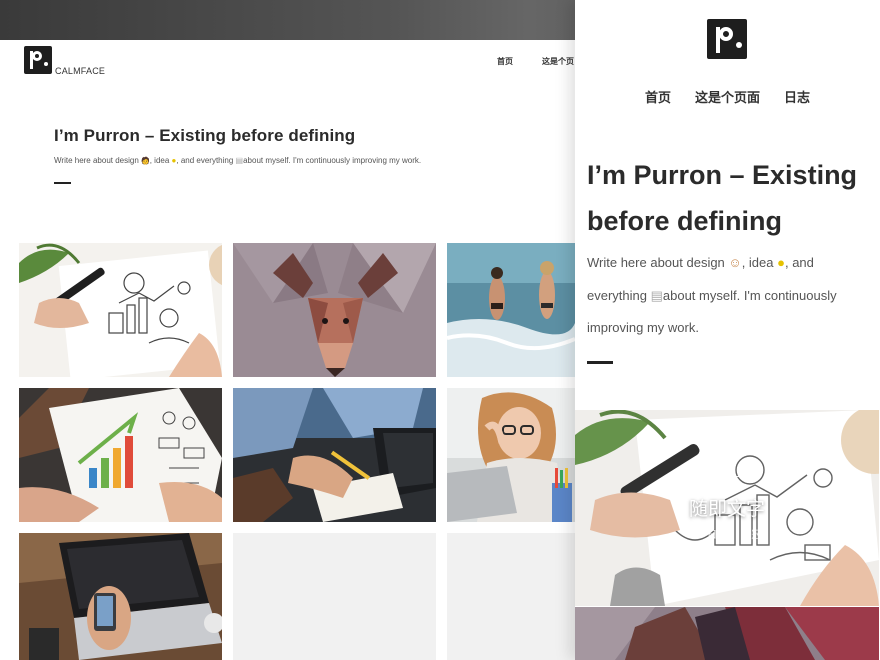  I want to click on post-card: 新文 随即文字 # 日志8 新冠, so click(727, 508).